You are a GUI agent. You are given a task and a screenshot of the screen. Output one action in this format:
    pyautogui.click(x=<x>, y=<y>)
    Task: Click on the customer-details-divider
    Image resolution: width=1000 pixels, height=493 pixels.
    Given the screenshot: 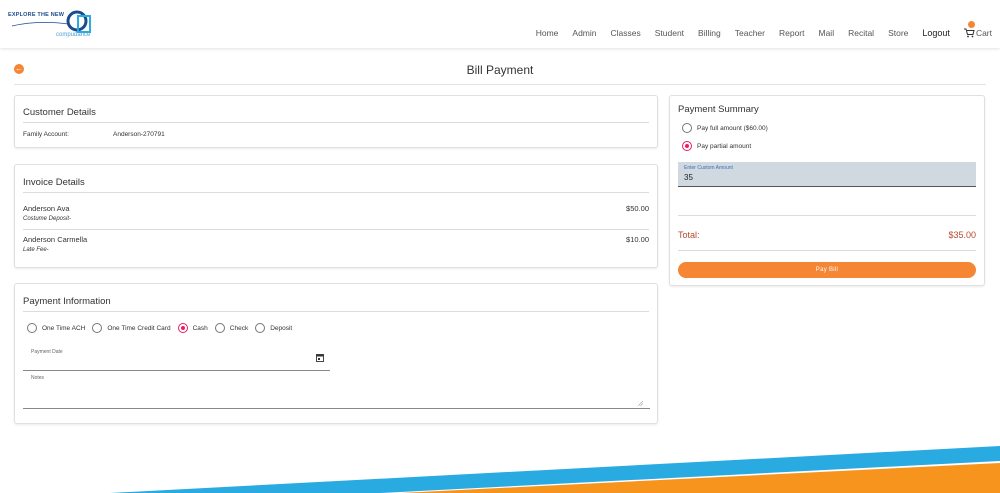 What is the action you would take?
    pyautogui.click(x=336, y=122)
    